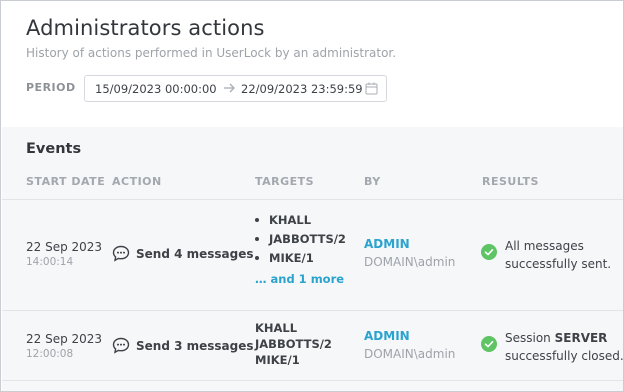 This screenshot has height=392, width=624. I want to click on event-time: 12:00:08, so click(50, 354).